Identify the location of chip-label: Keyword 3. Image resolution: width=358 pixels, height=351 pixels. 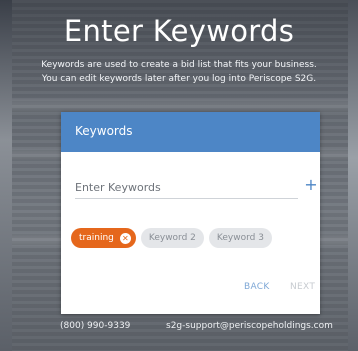
(240, 238).